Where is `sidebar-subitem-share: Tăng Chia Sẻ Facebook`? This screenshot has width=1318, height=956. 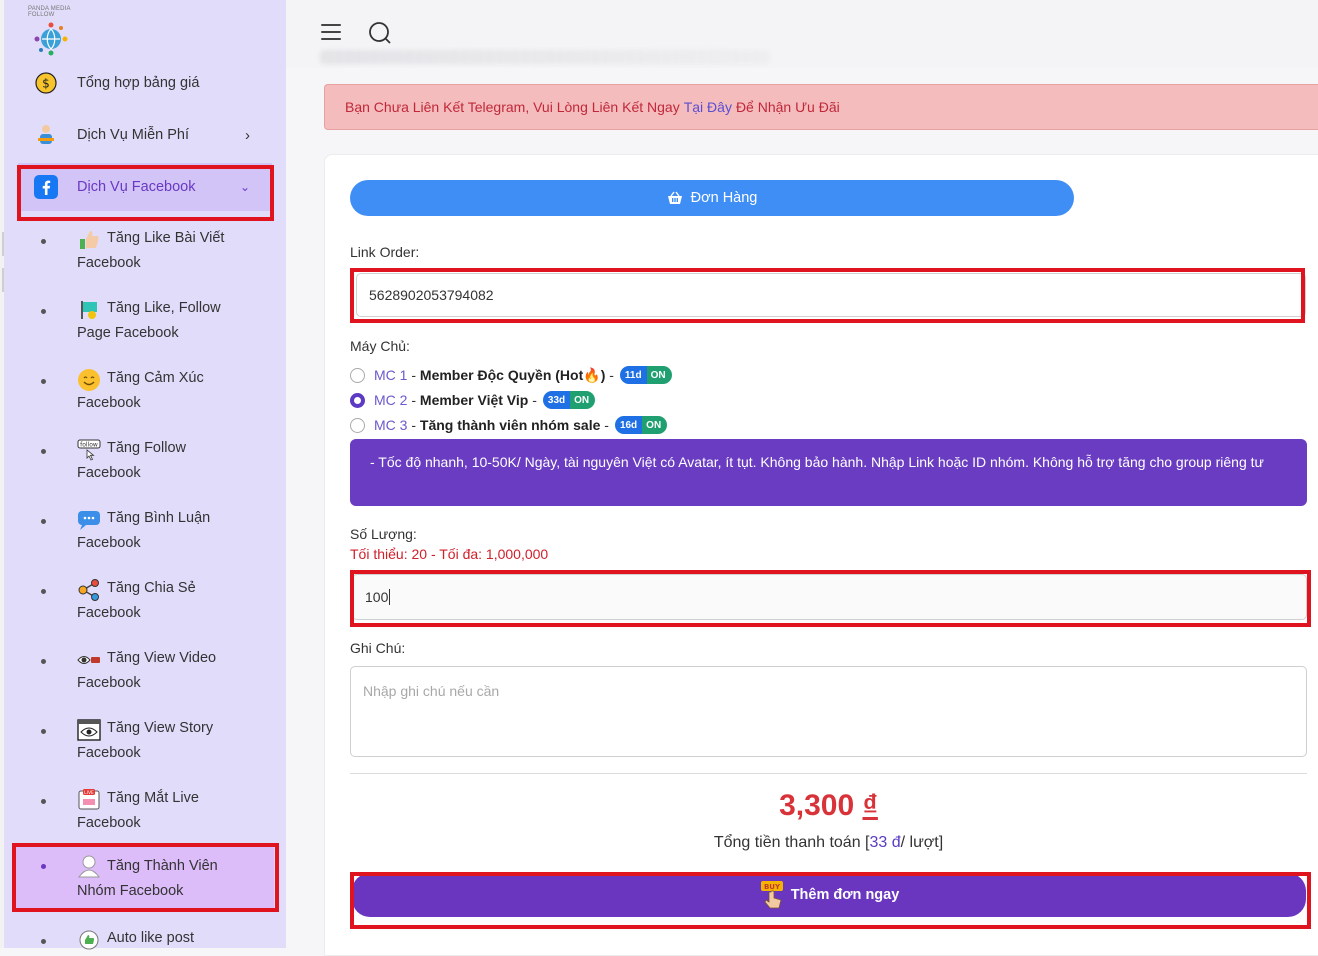
sidebar-subitem-share: Tăng Chia Sẻ Facebook is located at coordinates (143, 610).